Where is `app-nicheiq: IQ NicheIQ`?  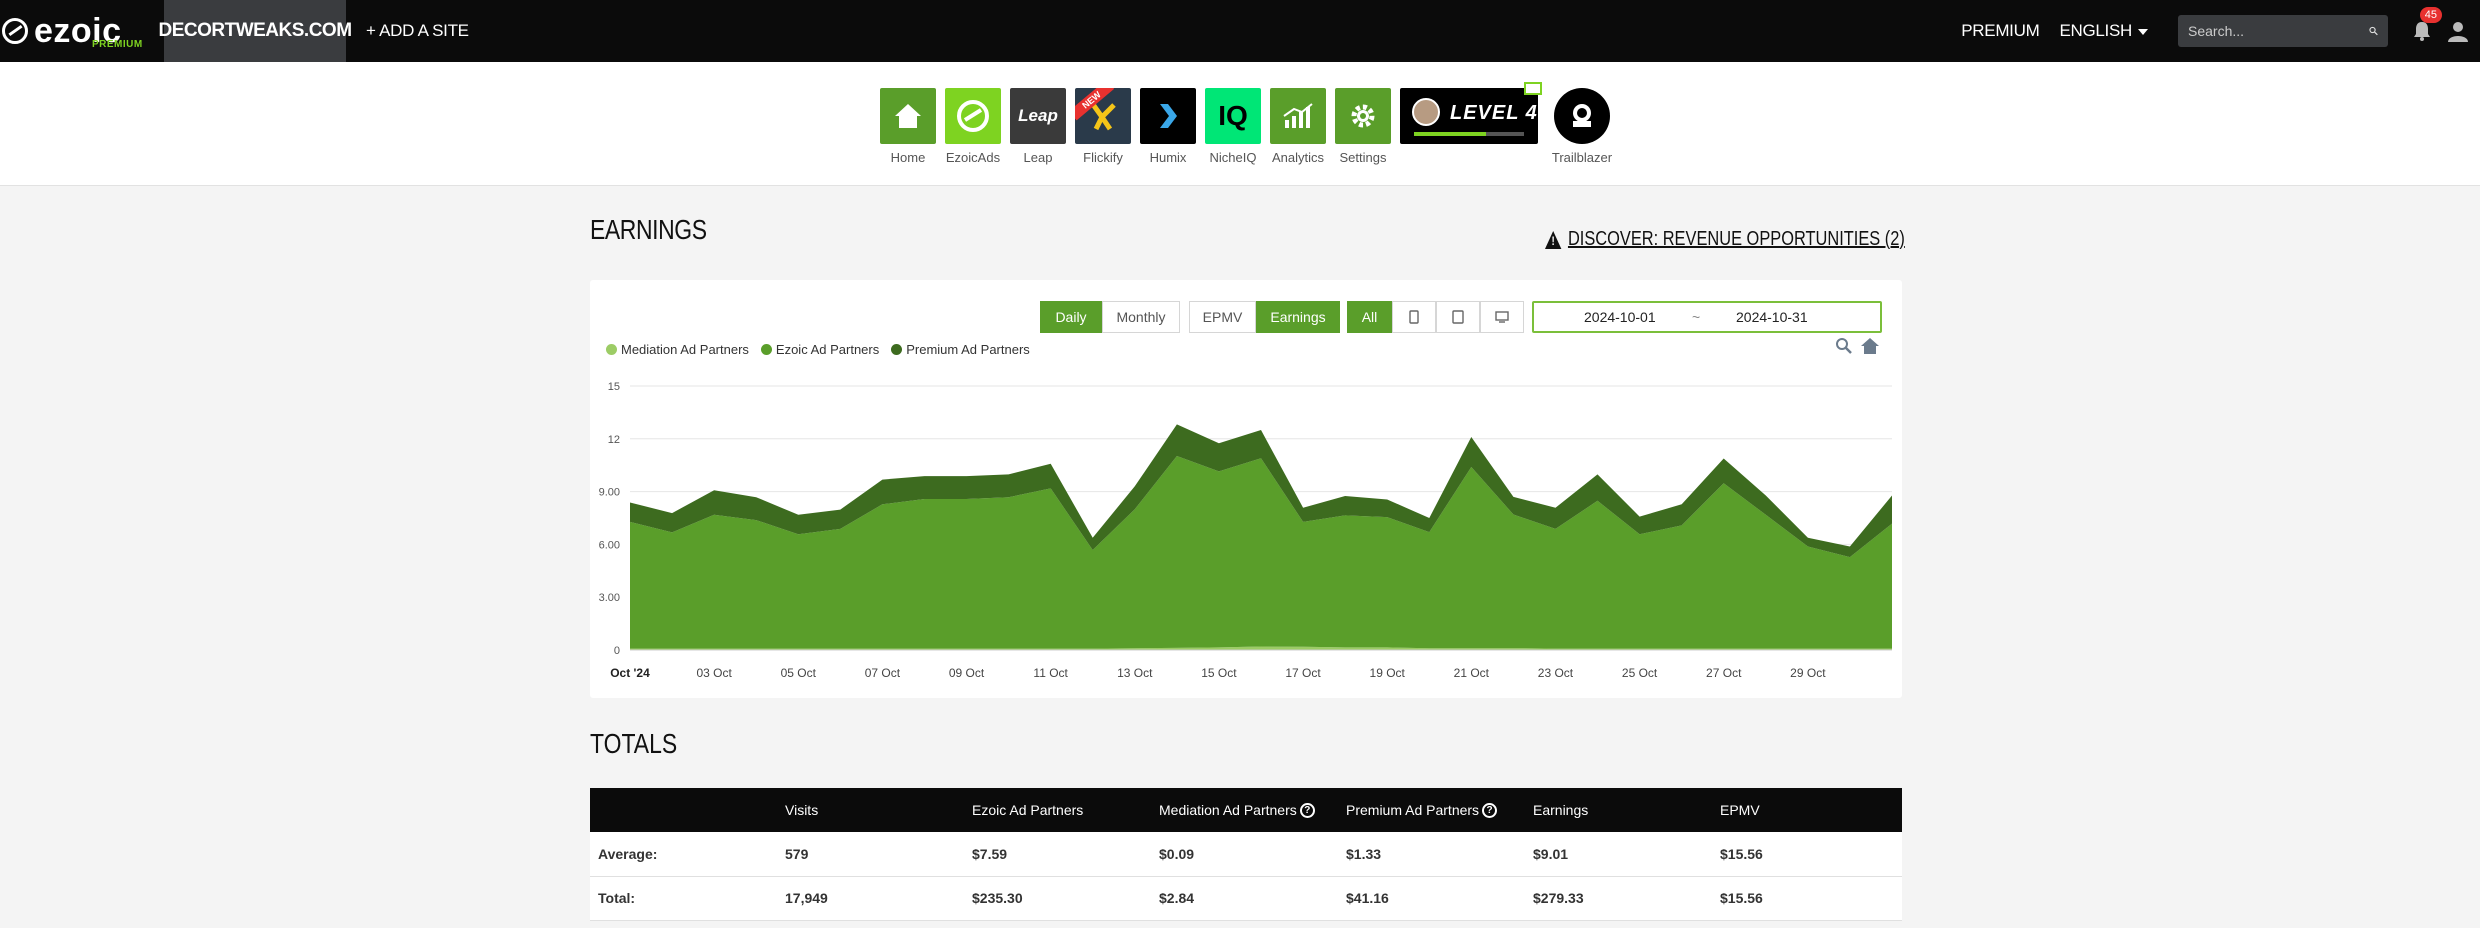
app-nicheiq: IQ NicheIQ is located at coordinates (1233, 126).